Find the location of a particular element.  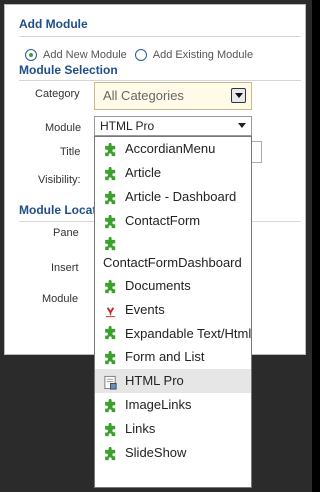

radio-add-new-label: Add New Module is located at coordinates (85, 55).